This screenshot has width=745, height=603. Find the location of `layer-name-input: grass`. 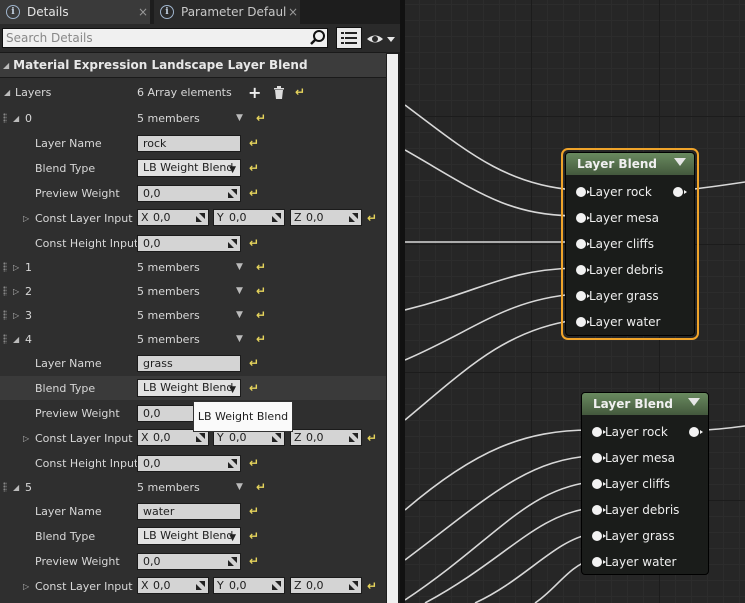

layer-name-input: grass is located at coordinates (189, 363).